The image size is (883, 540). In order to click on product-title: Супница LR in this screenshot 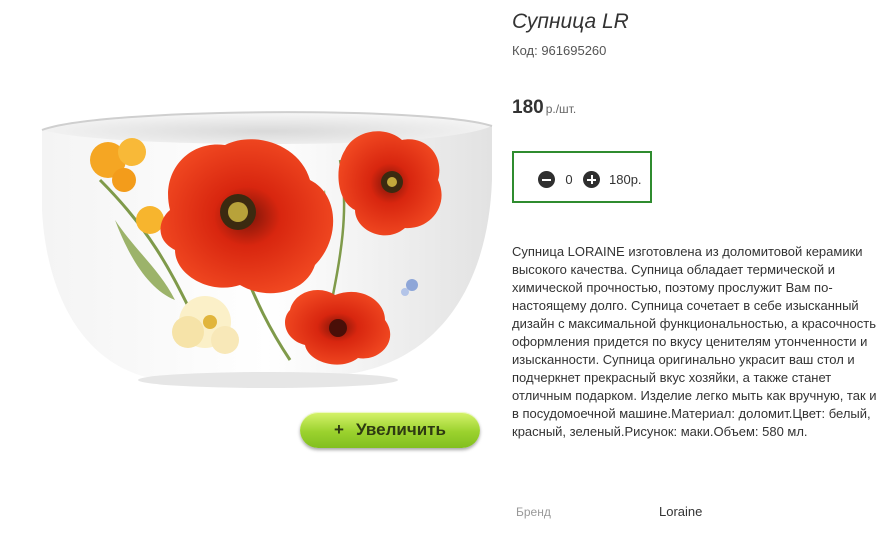, I will do `click(570, 21)`.